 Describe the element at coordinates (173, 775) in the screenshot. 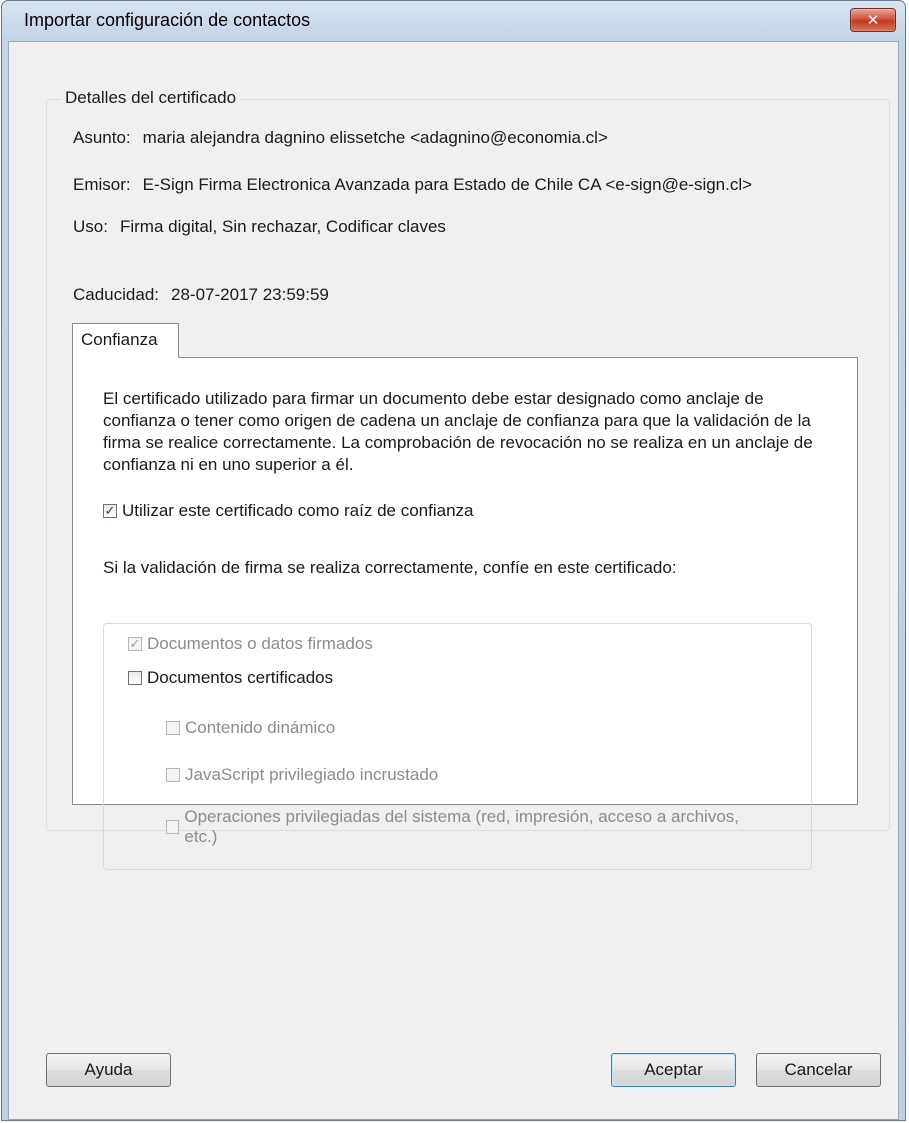

I see `embedded-js-checkbox` at that location.